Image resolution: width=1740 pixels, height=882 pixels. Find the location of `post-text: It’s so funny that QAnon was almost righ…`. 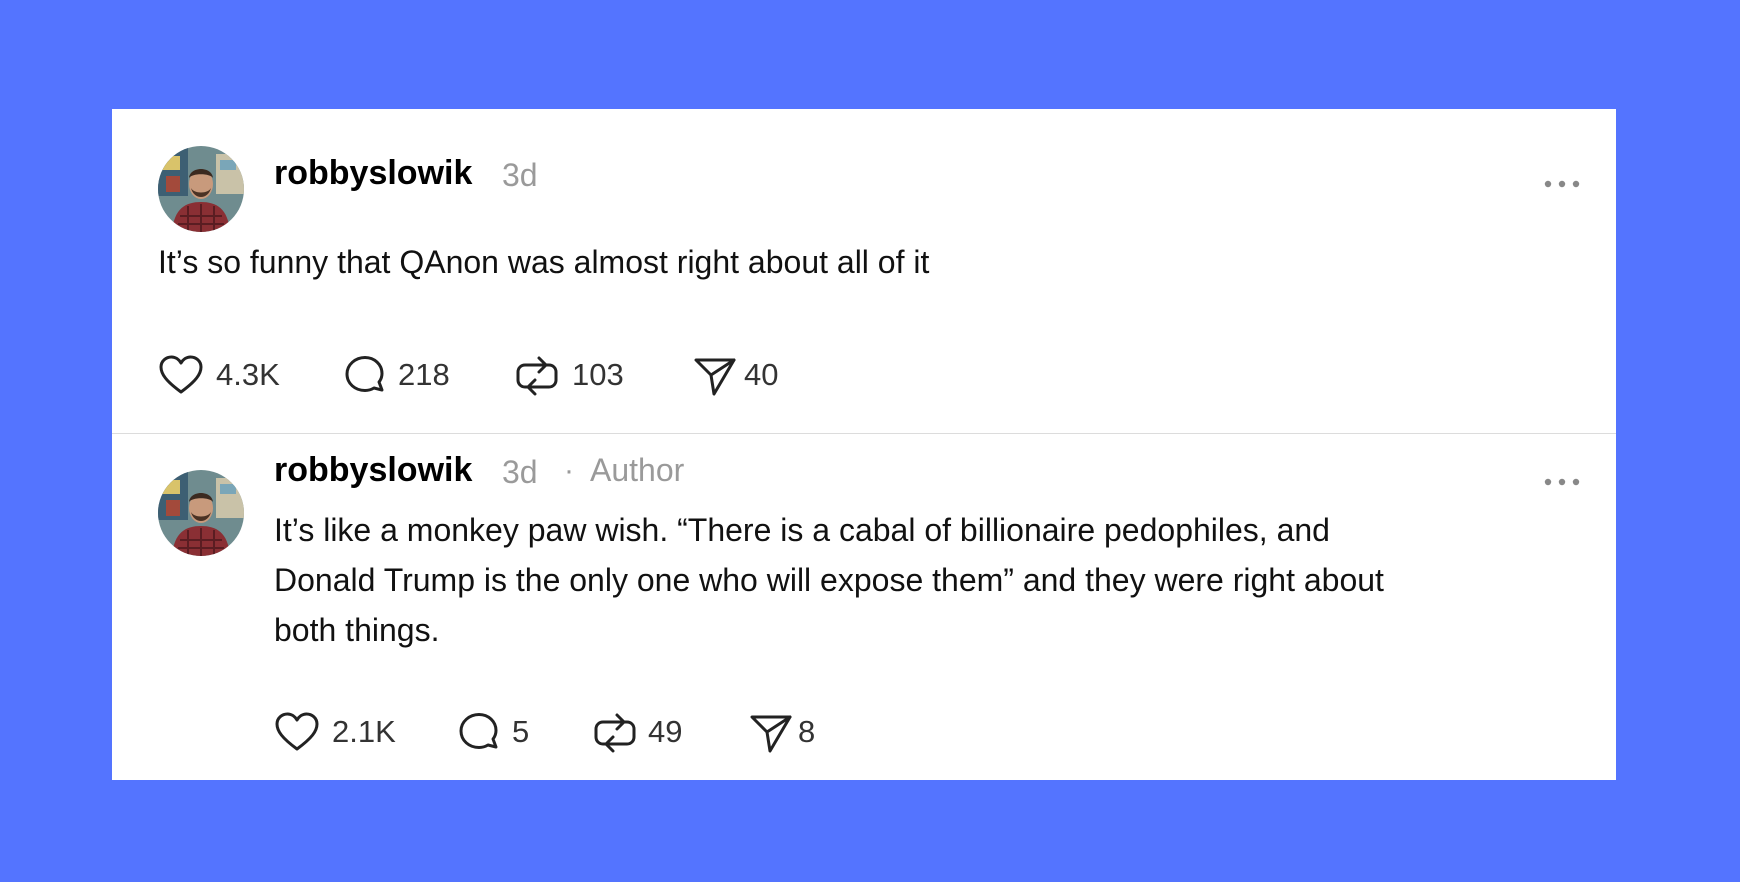

post-text: It’s so funny that QAnon was almost righ… is located at coordinates (544, 262).